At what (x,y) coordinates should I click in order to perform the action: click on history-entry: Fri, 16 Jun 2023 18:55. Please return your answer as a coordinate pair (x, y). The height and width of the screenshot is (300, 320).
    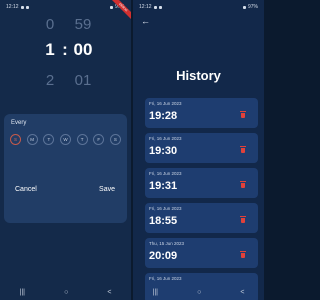
    Looking at the image, I should click on (201, 218).